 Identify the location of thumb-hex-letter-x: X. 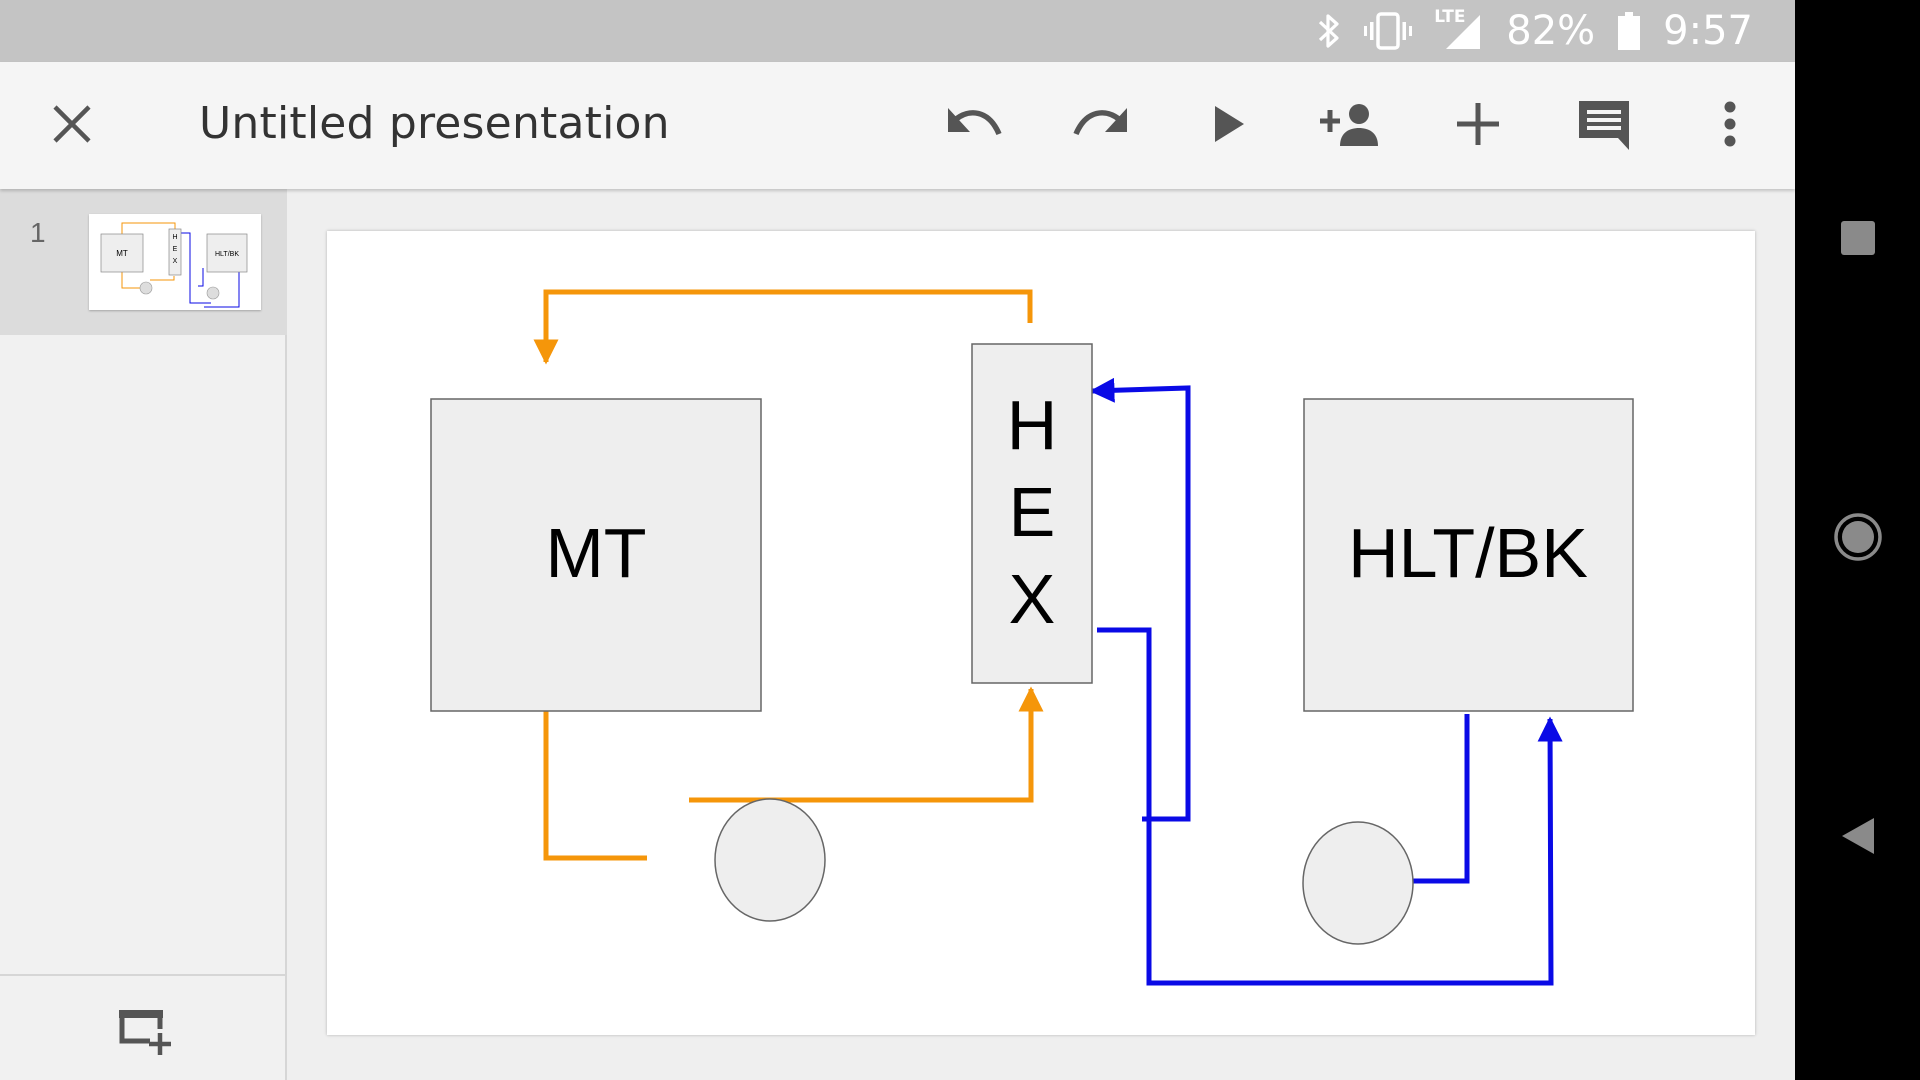
(175, 261).